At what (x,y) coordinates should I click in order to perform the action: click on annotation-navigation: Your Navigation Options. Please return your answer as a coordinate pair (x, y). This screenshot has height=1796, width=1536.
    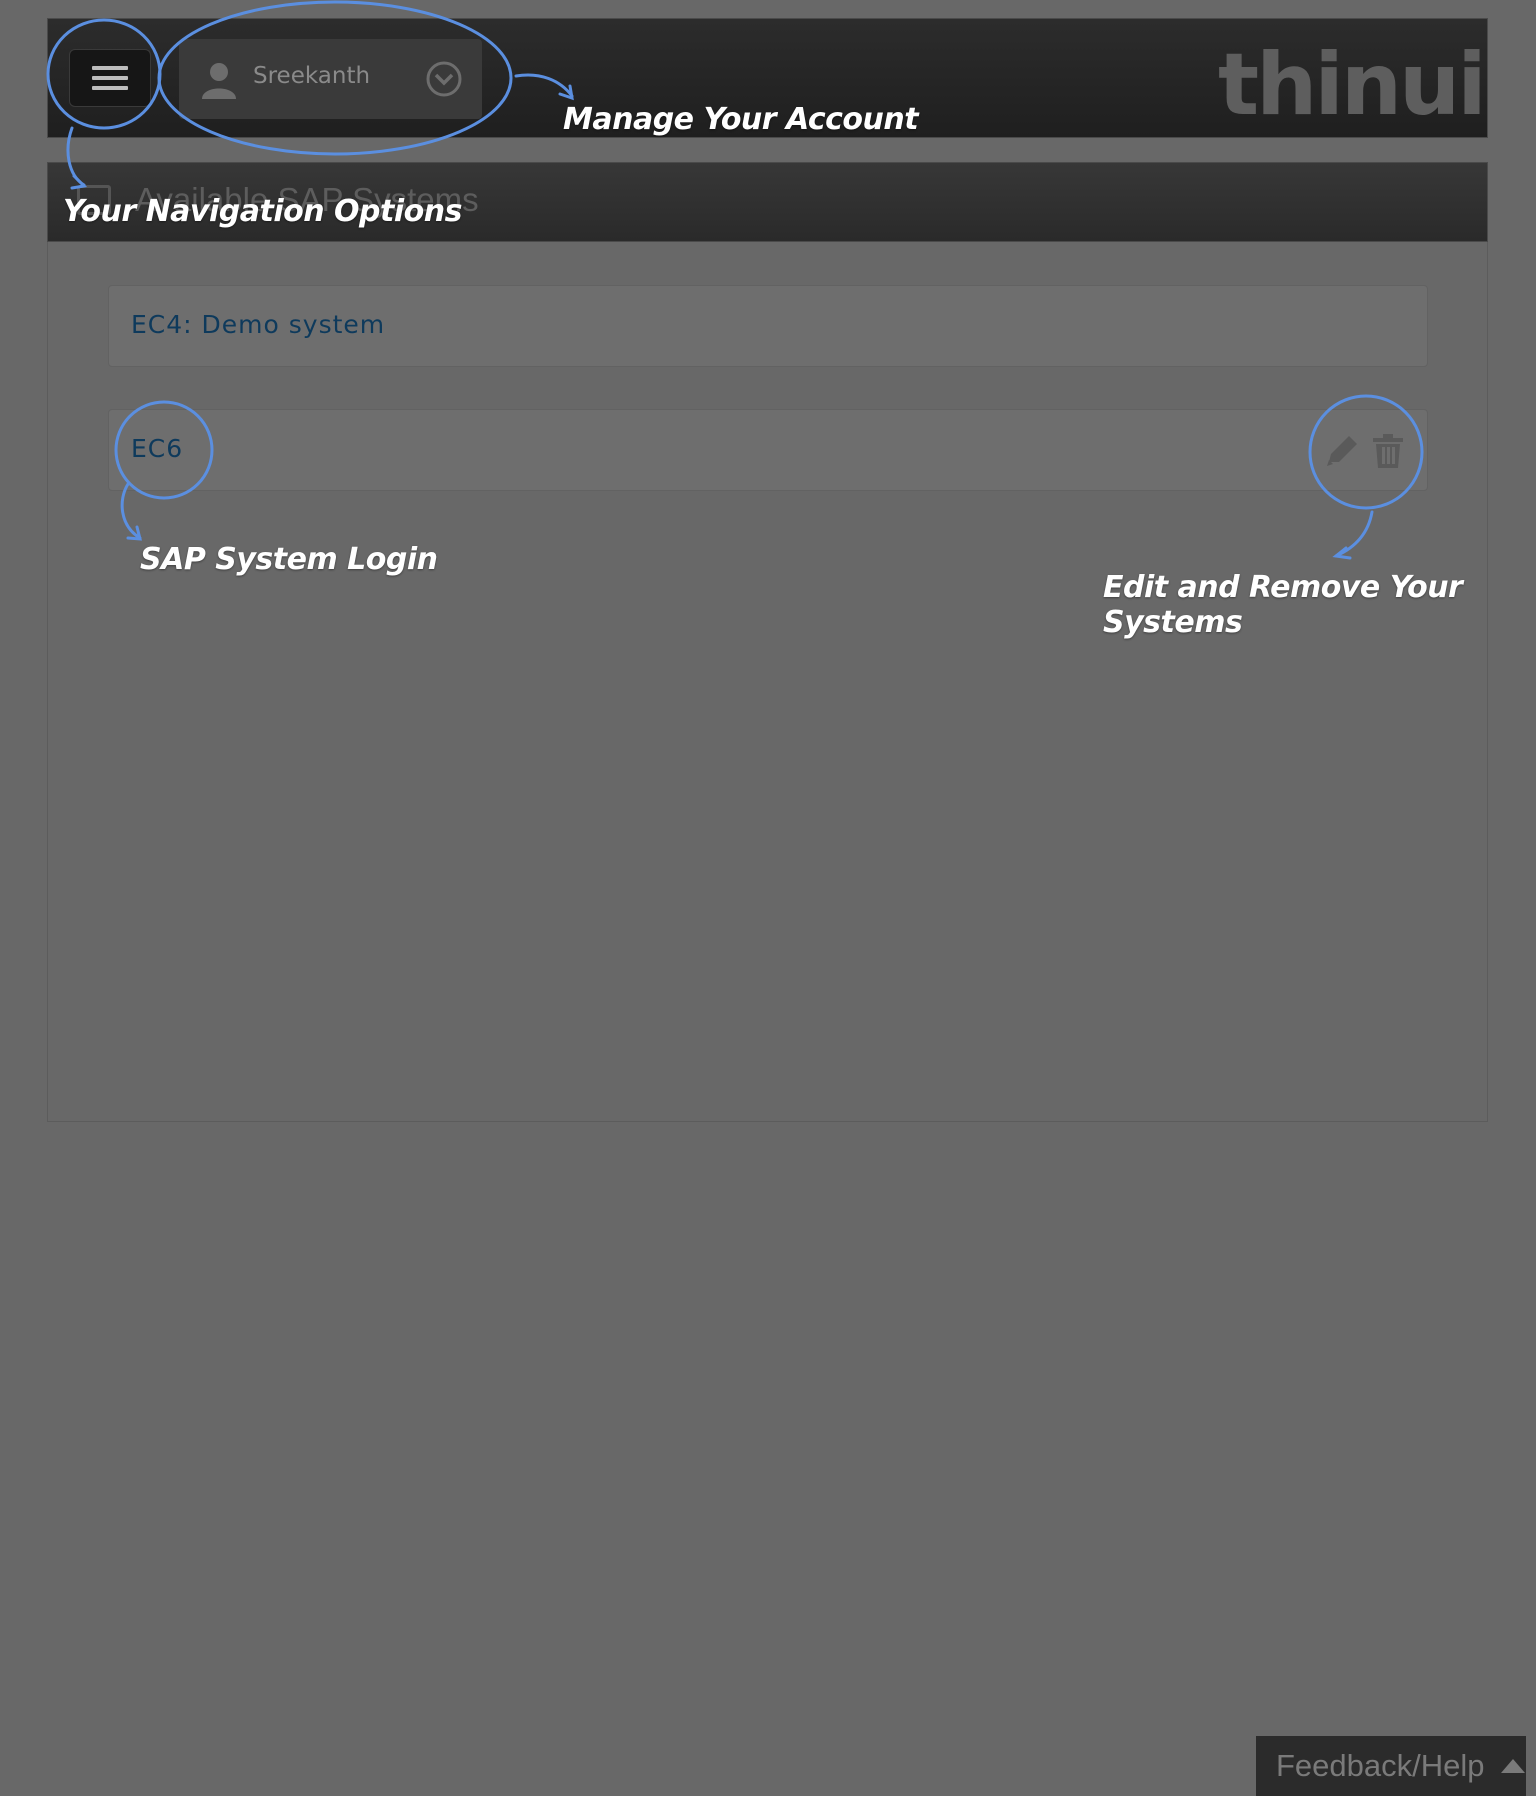
    Looking at the image, I should click on (262, 211).